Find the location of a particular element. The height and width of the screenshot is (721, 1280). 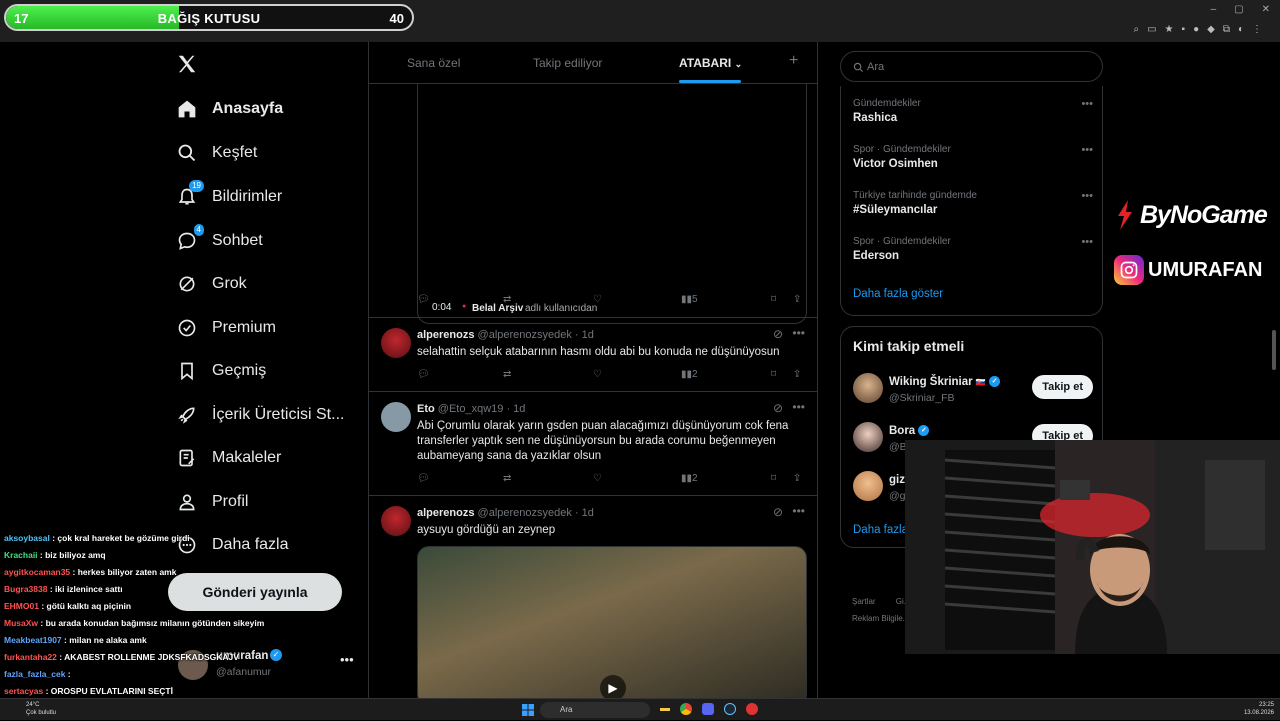

chat-username: aksoybasal is located at coordinates (27, 538).